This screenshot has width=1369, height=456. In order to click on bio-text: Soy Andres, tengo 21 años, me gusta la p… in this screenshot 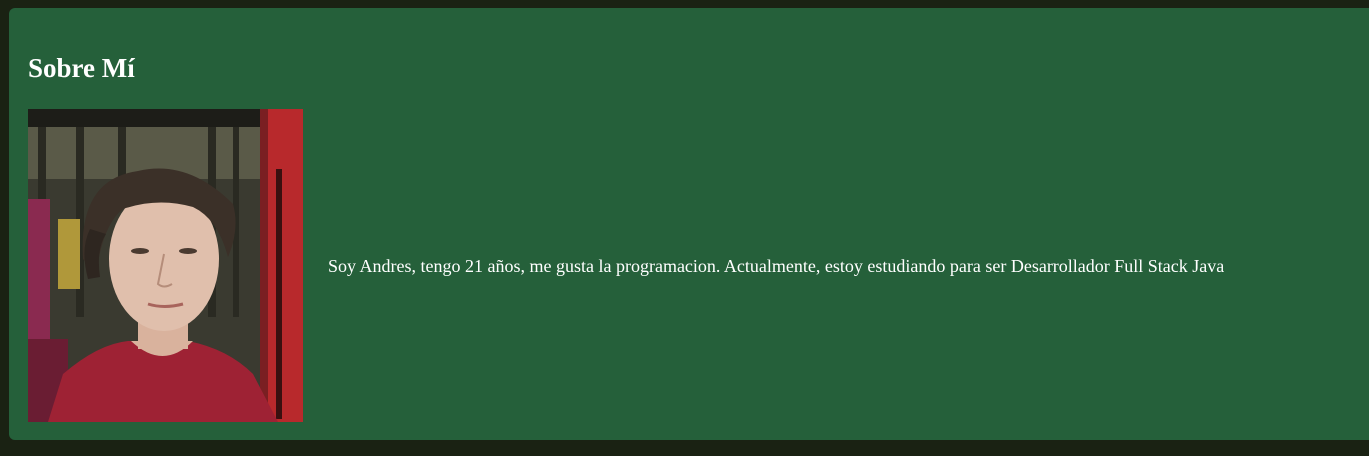, I will do `click(776, 266)`.